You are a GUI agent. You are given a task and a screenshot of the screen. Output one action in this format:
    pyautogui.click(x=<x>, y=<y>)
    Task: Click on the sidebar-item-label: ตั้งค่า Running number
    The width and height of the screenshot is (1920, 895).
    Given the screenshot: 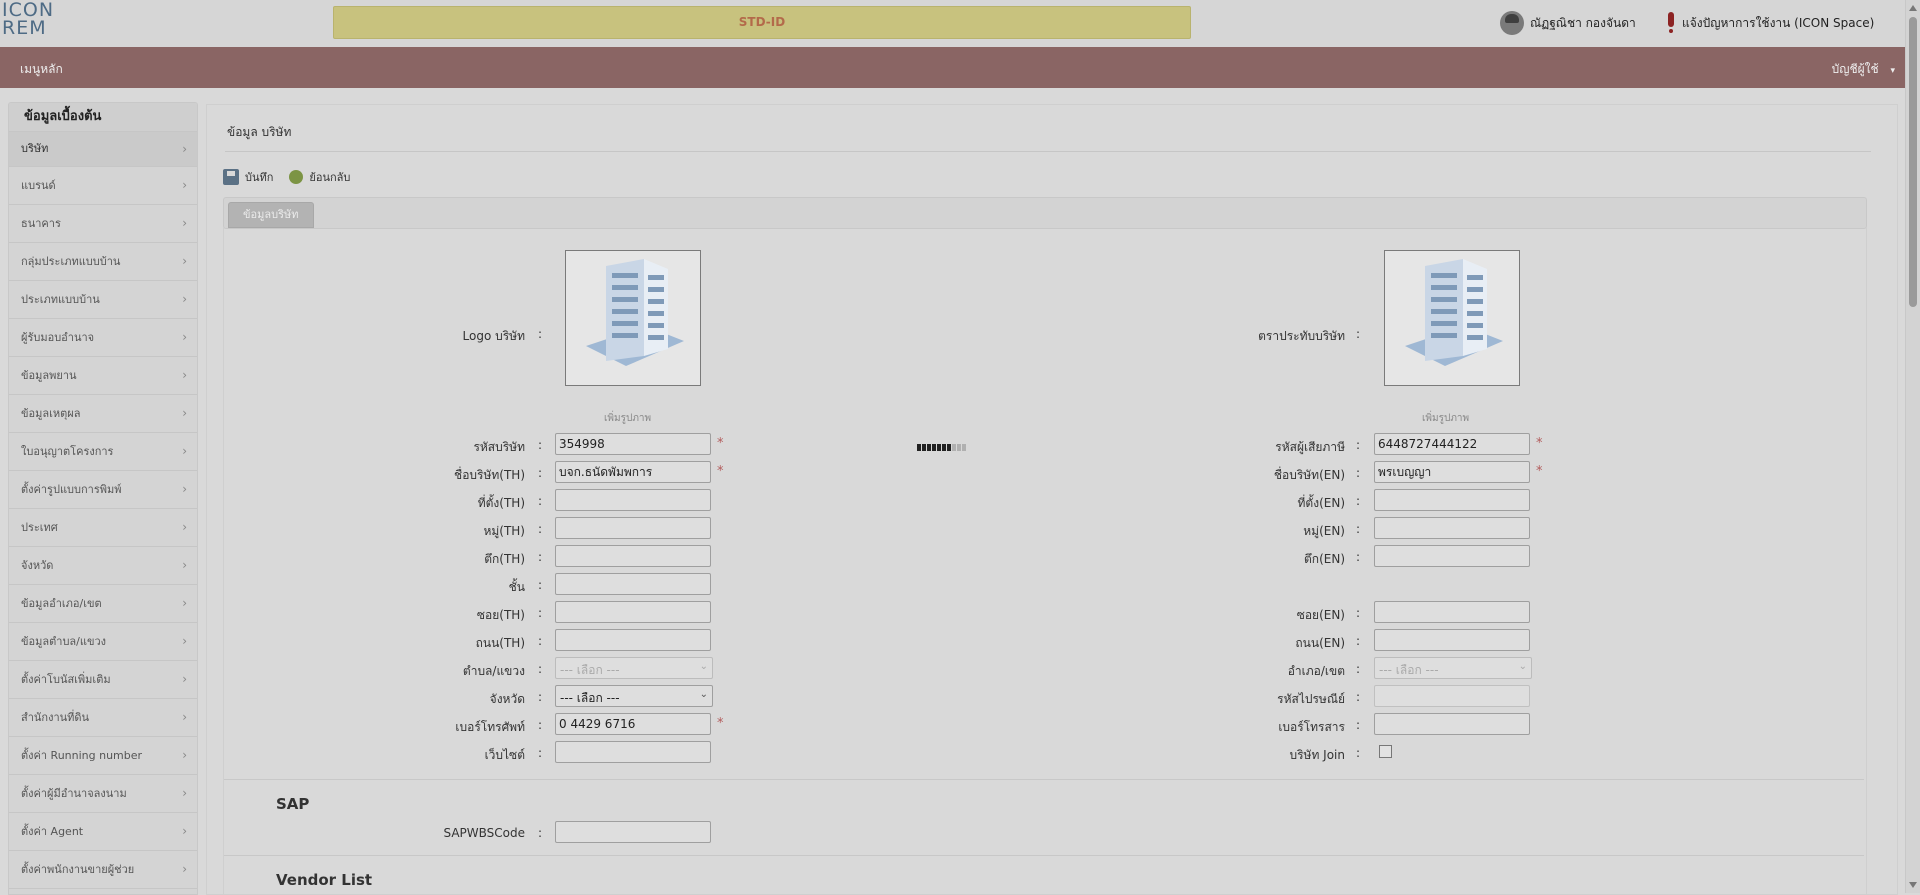 What is the action you would take?
    pyautogui.click(x=82, y=755)
    